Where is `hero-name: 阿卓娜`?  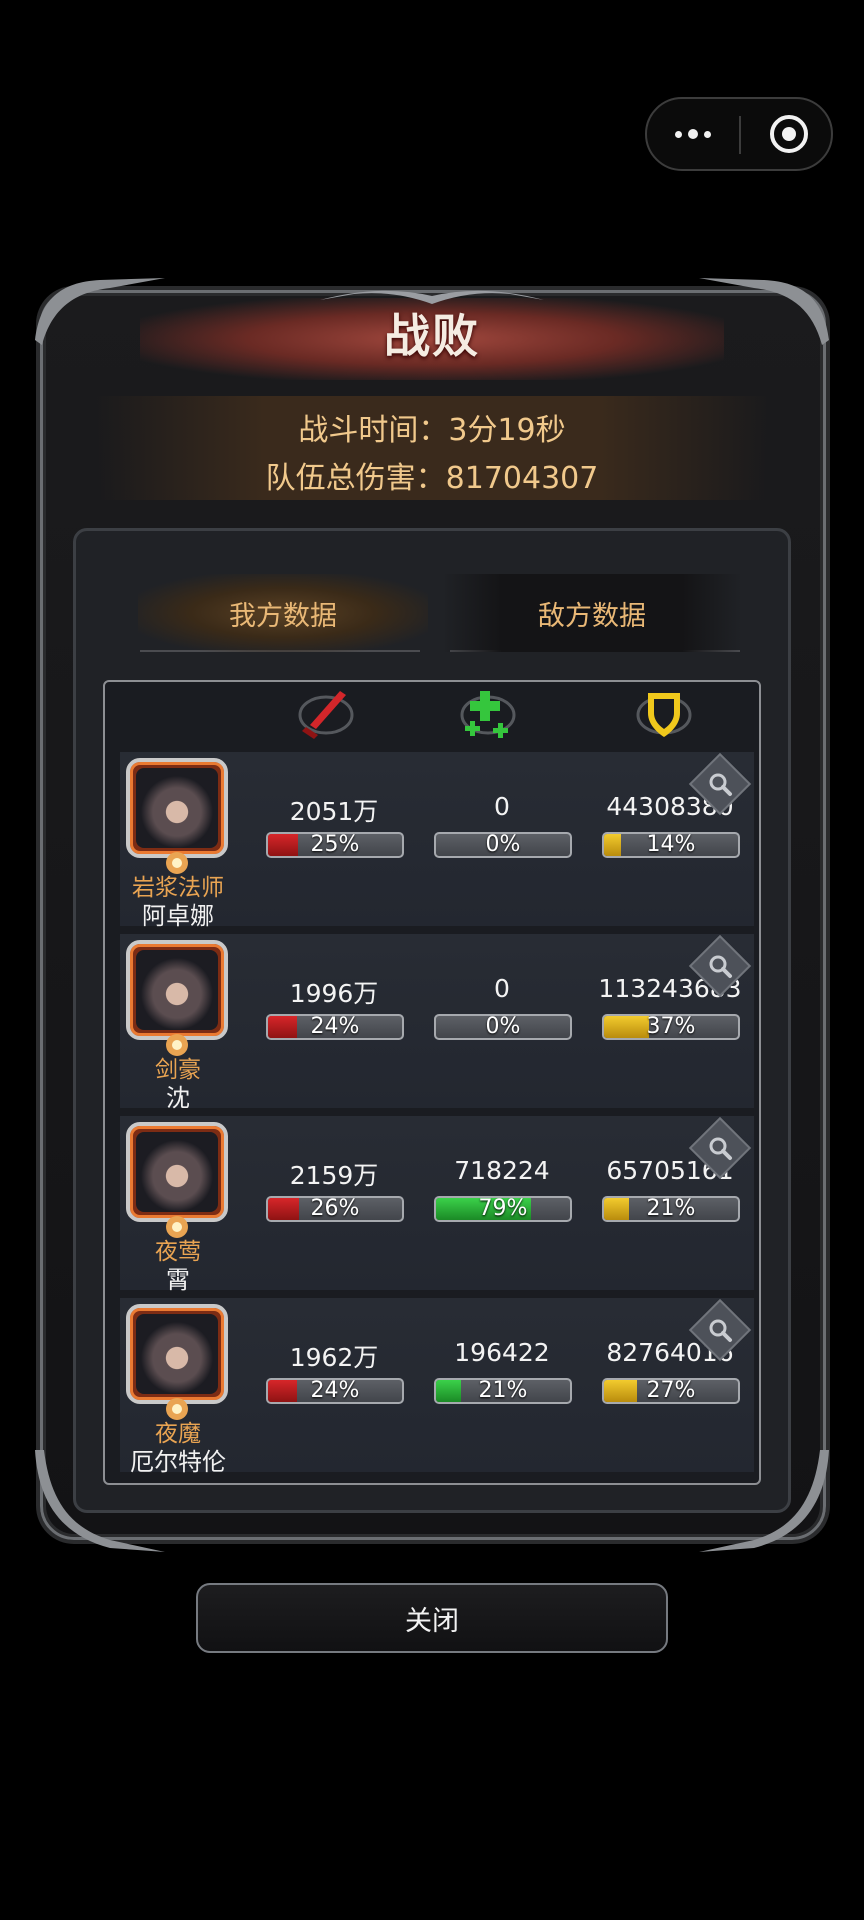
hero-name: 阿卓娜 is located at coordinates (178, 916).